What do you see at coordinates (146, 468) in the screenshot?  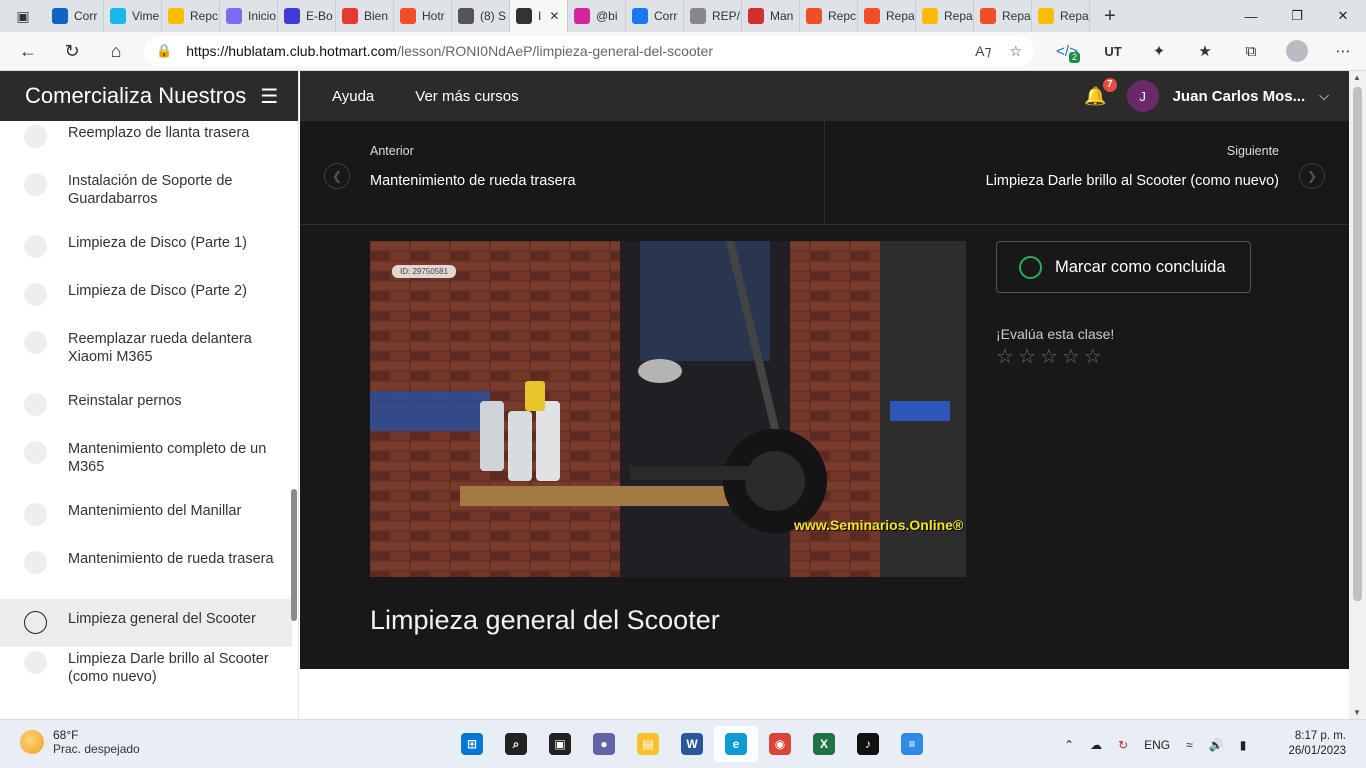 I see `sidebar-lesson-item: Mantenimiento completo de un M365` at bounding box center [146, 468].